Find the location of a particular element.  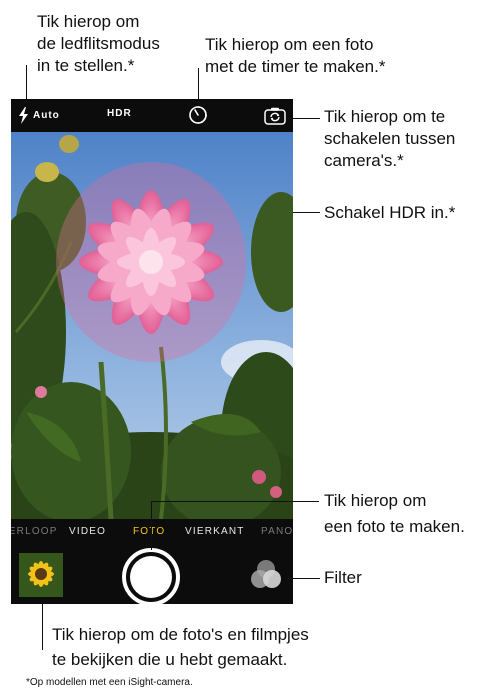

last-photo-thumbnail is located at coordinates (41, 575).